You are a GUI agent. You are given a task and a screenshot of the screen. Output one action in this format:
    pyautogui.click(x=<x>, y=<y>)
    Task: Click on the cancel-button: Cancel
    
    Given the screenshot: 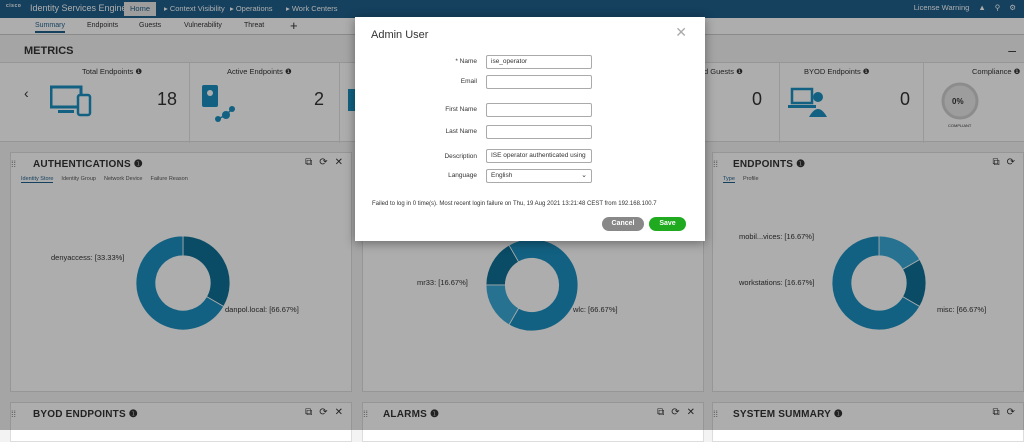 What is the action you would take?
    pyautogui.click(x=623, y=224)
    